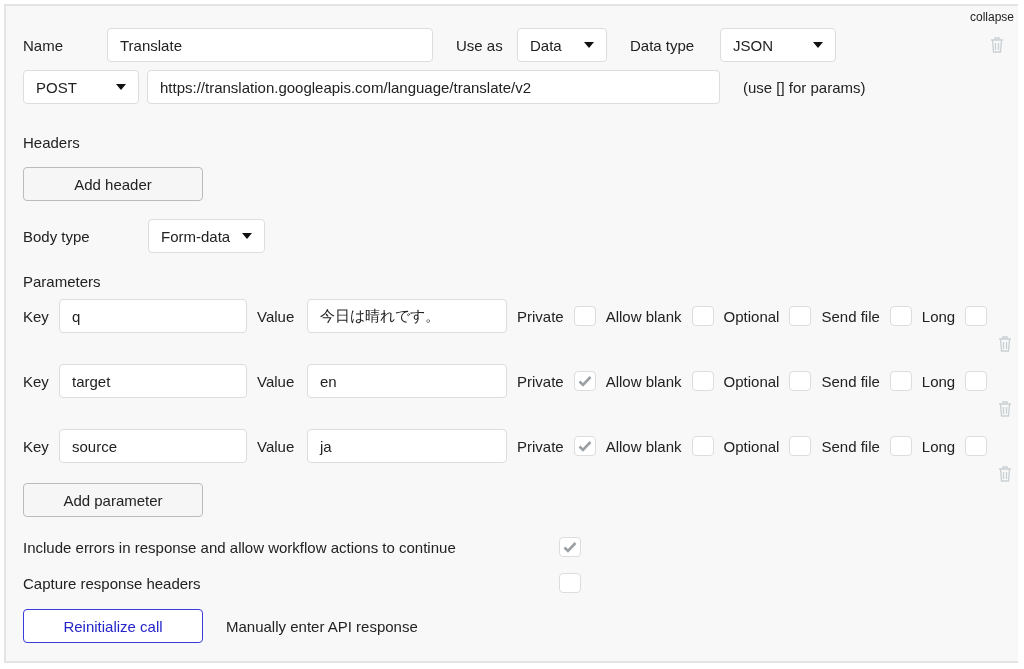  What do you see at coordinates (113, 184) in the screenshot?
I see `add-header-button: Add header` at bounding box center [113, 184].